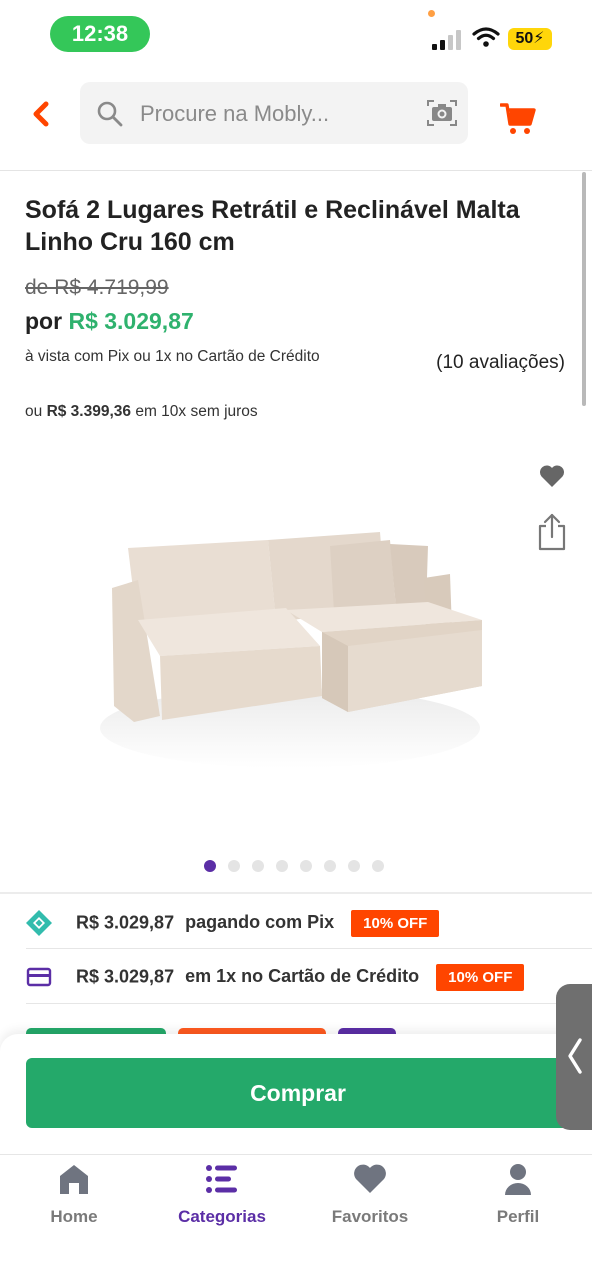 Image resolution: width=592 pixels, height=1280 pixels. I want to click on old-price: de R$ 4.719,99, so click(97, 287).